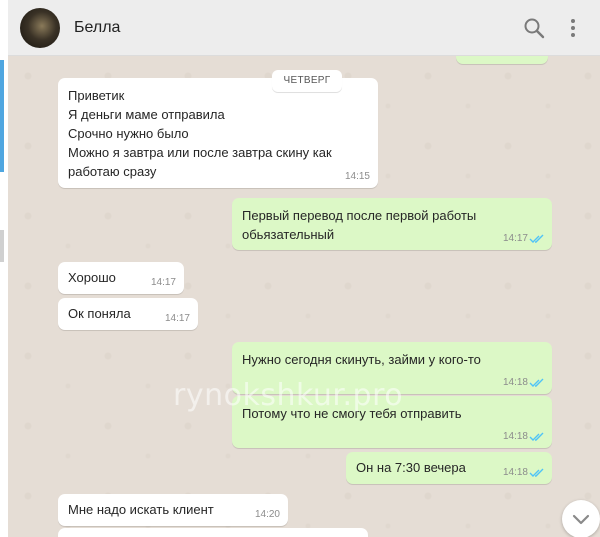 The width and height of the screenshot is (600, 537). What do you see at coordinates (128, 314) in the screenshot?
I see `incoming-message: Ок поняла 14:17` at bounding box center [128, 314].